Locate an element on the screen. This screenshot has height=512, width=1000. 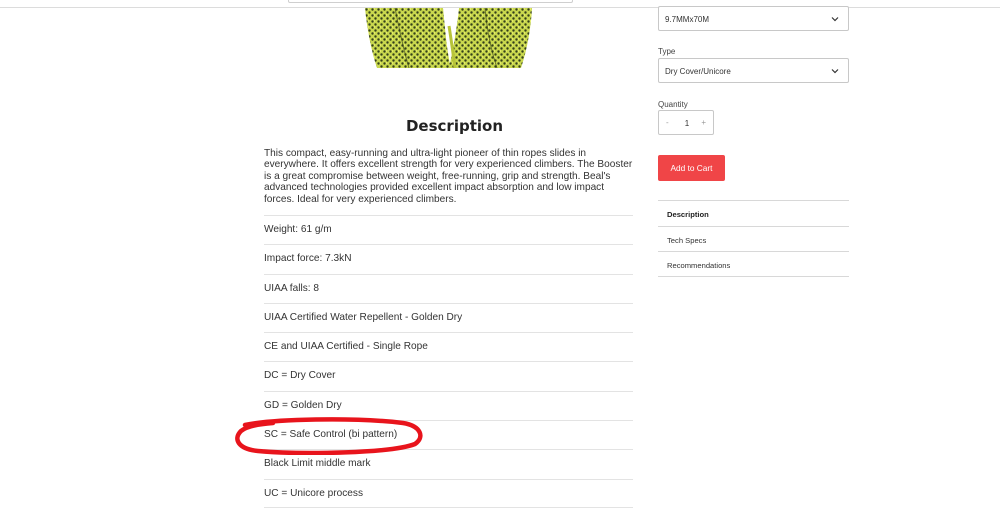
site-header-bar is located at coordinates (500, 4).